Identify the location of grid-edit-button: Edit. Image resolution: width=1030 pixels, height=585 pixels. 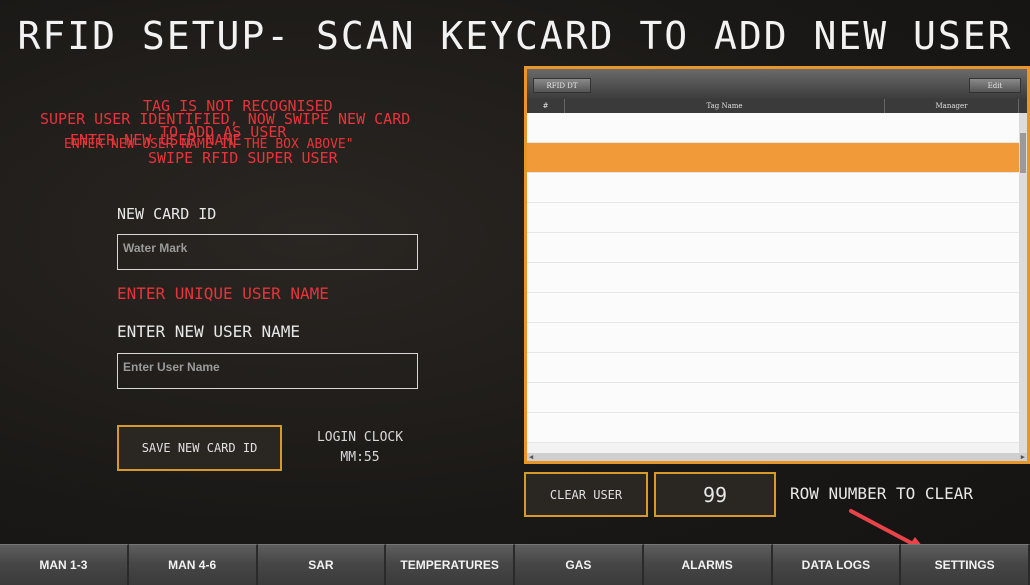
(995, 85).